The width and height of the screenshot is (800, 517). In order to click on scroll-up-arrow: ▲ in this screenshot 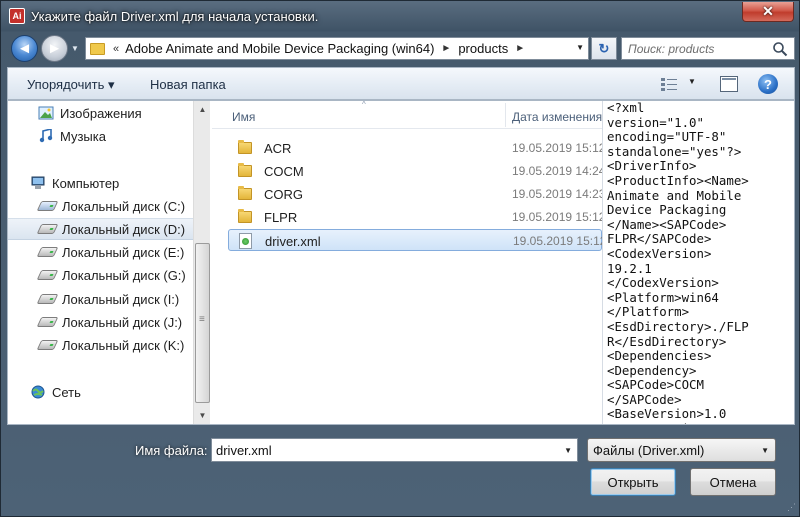, I will do `click(202, 109)`.